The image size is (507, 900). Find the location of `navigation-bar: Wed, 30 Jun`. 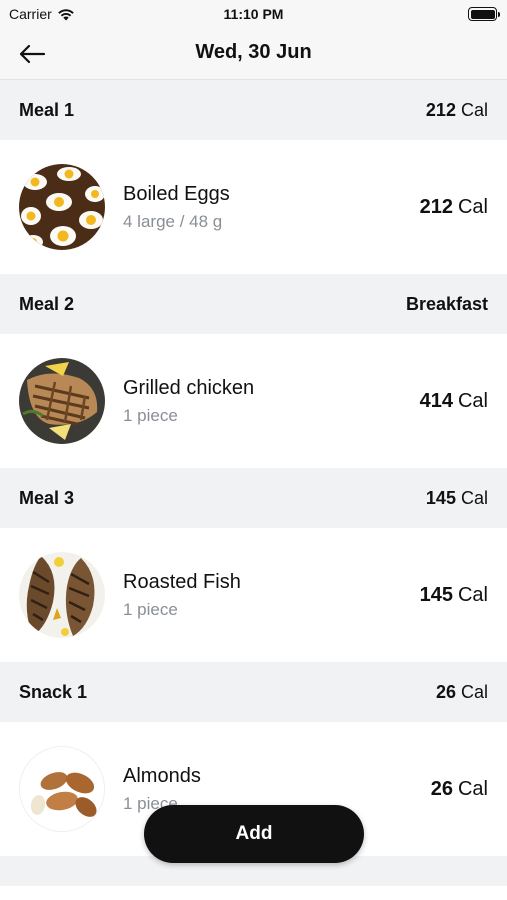

navigation-bar: Wed, 30 Jun is located at coordinates (253, 55).